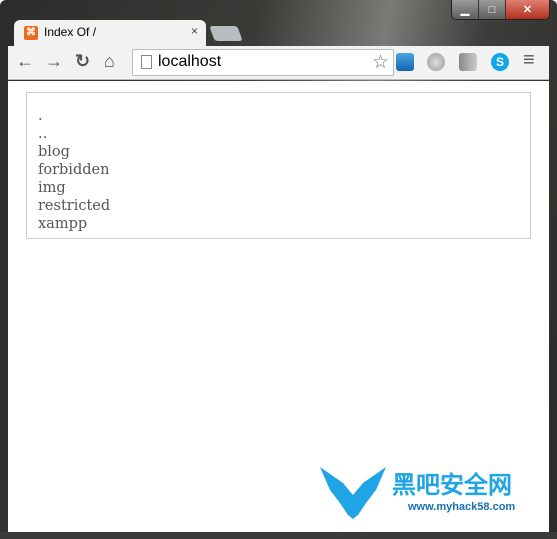 This screenshot has height=539, width=557. Describe the element at coordinates (146, 62) in the screenshot. I see `page-icon` at that location.